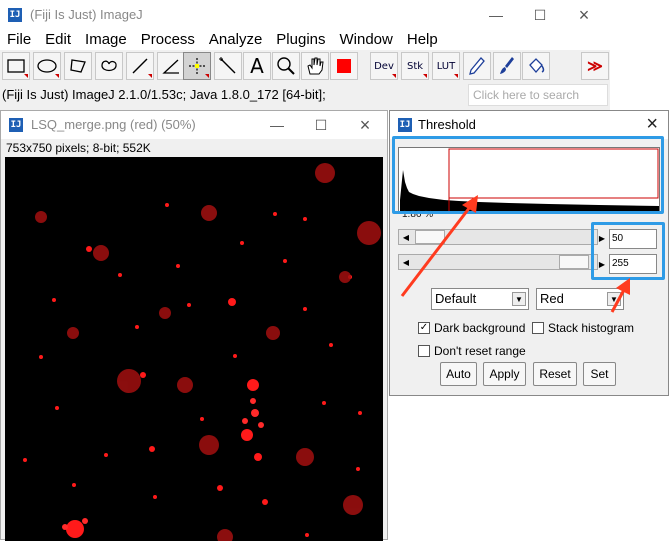 This screenshot has width=669, height=541. What do you see at coordinates (515, 254) in the screenshot?
I see `annotation-arrows` at bounding box center [515, 254].